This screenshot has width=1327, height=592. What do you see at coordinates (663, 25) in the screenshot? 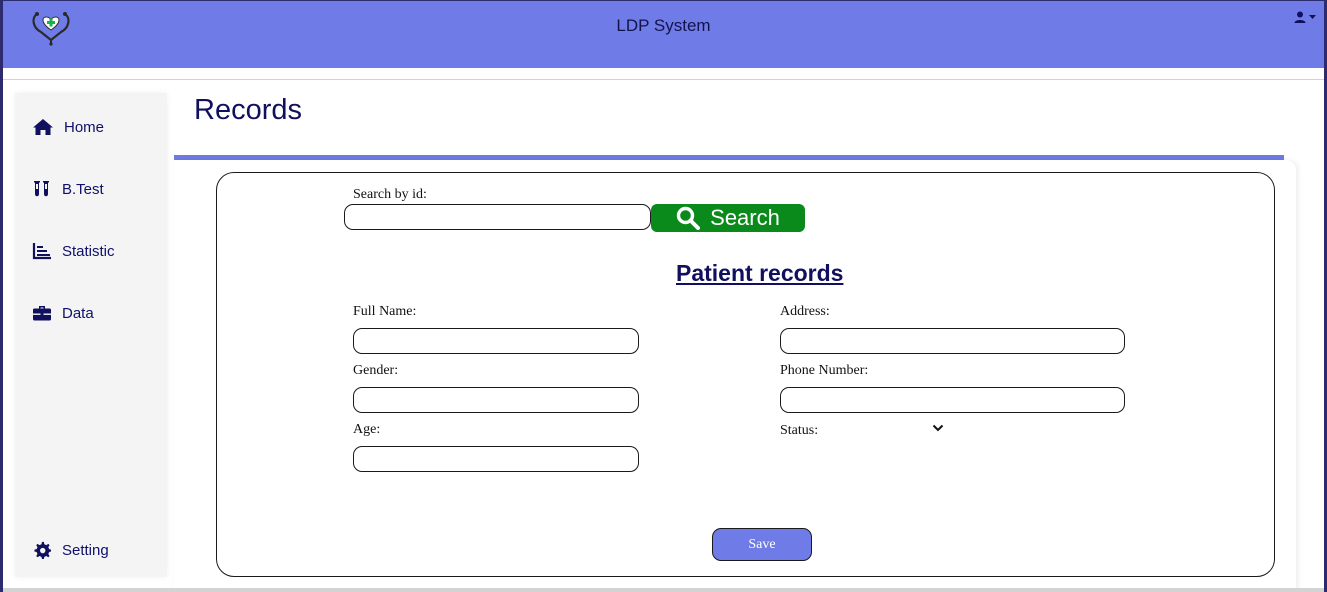
I see `app-title: LDP System` at bounding box center [663, 25].